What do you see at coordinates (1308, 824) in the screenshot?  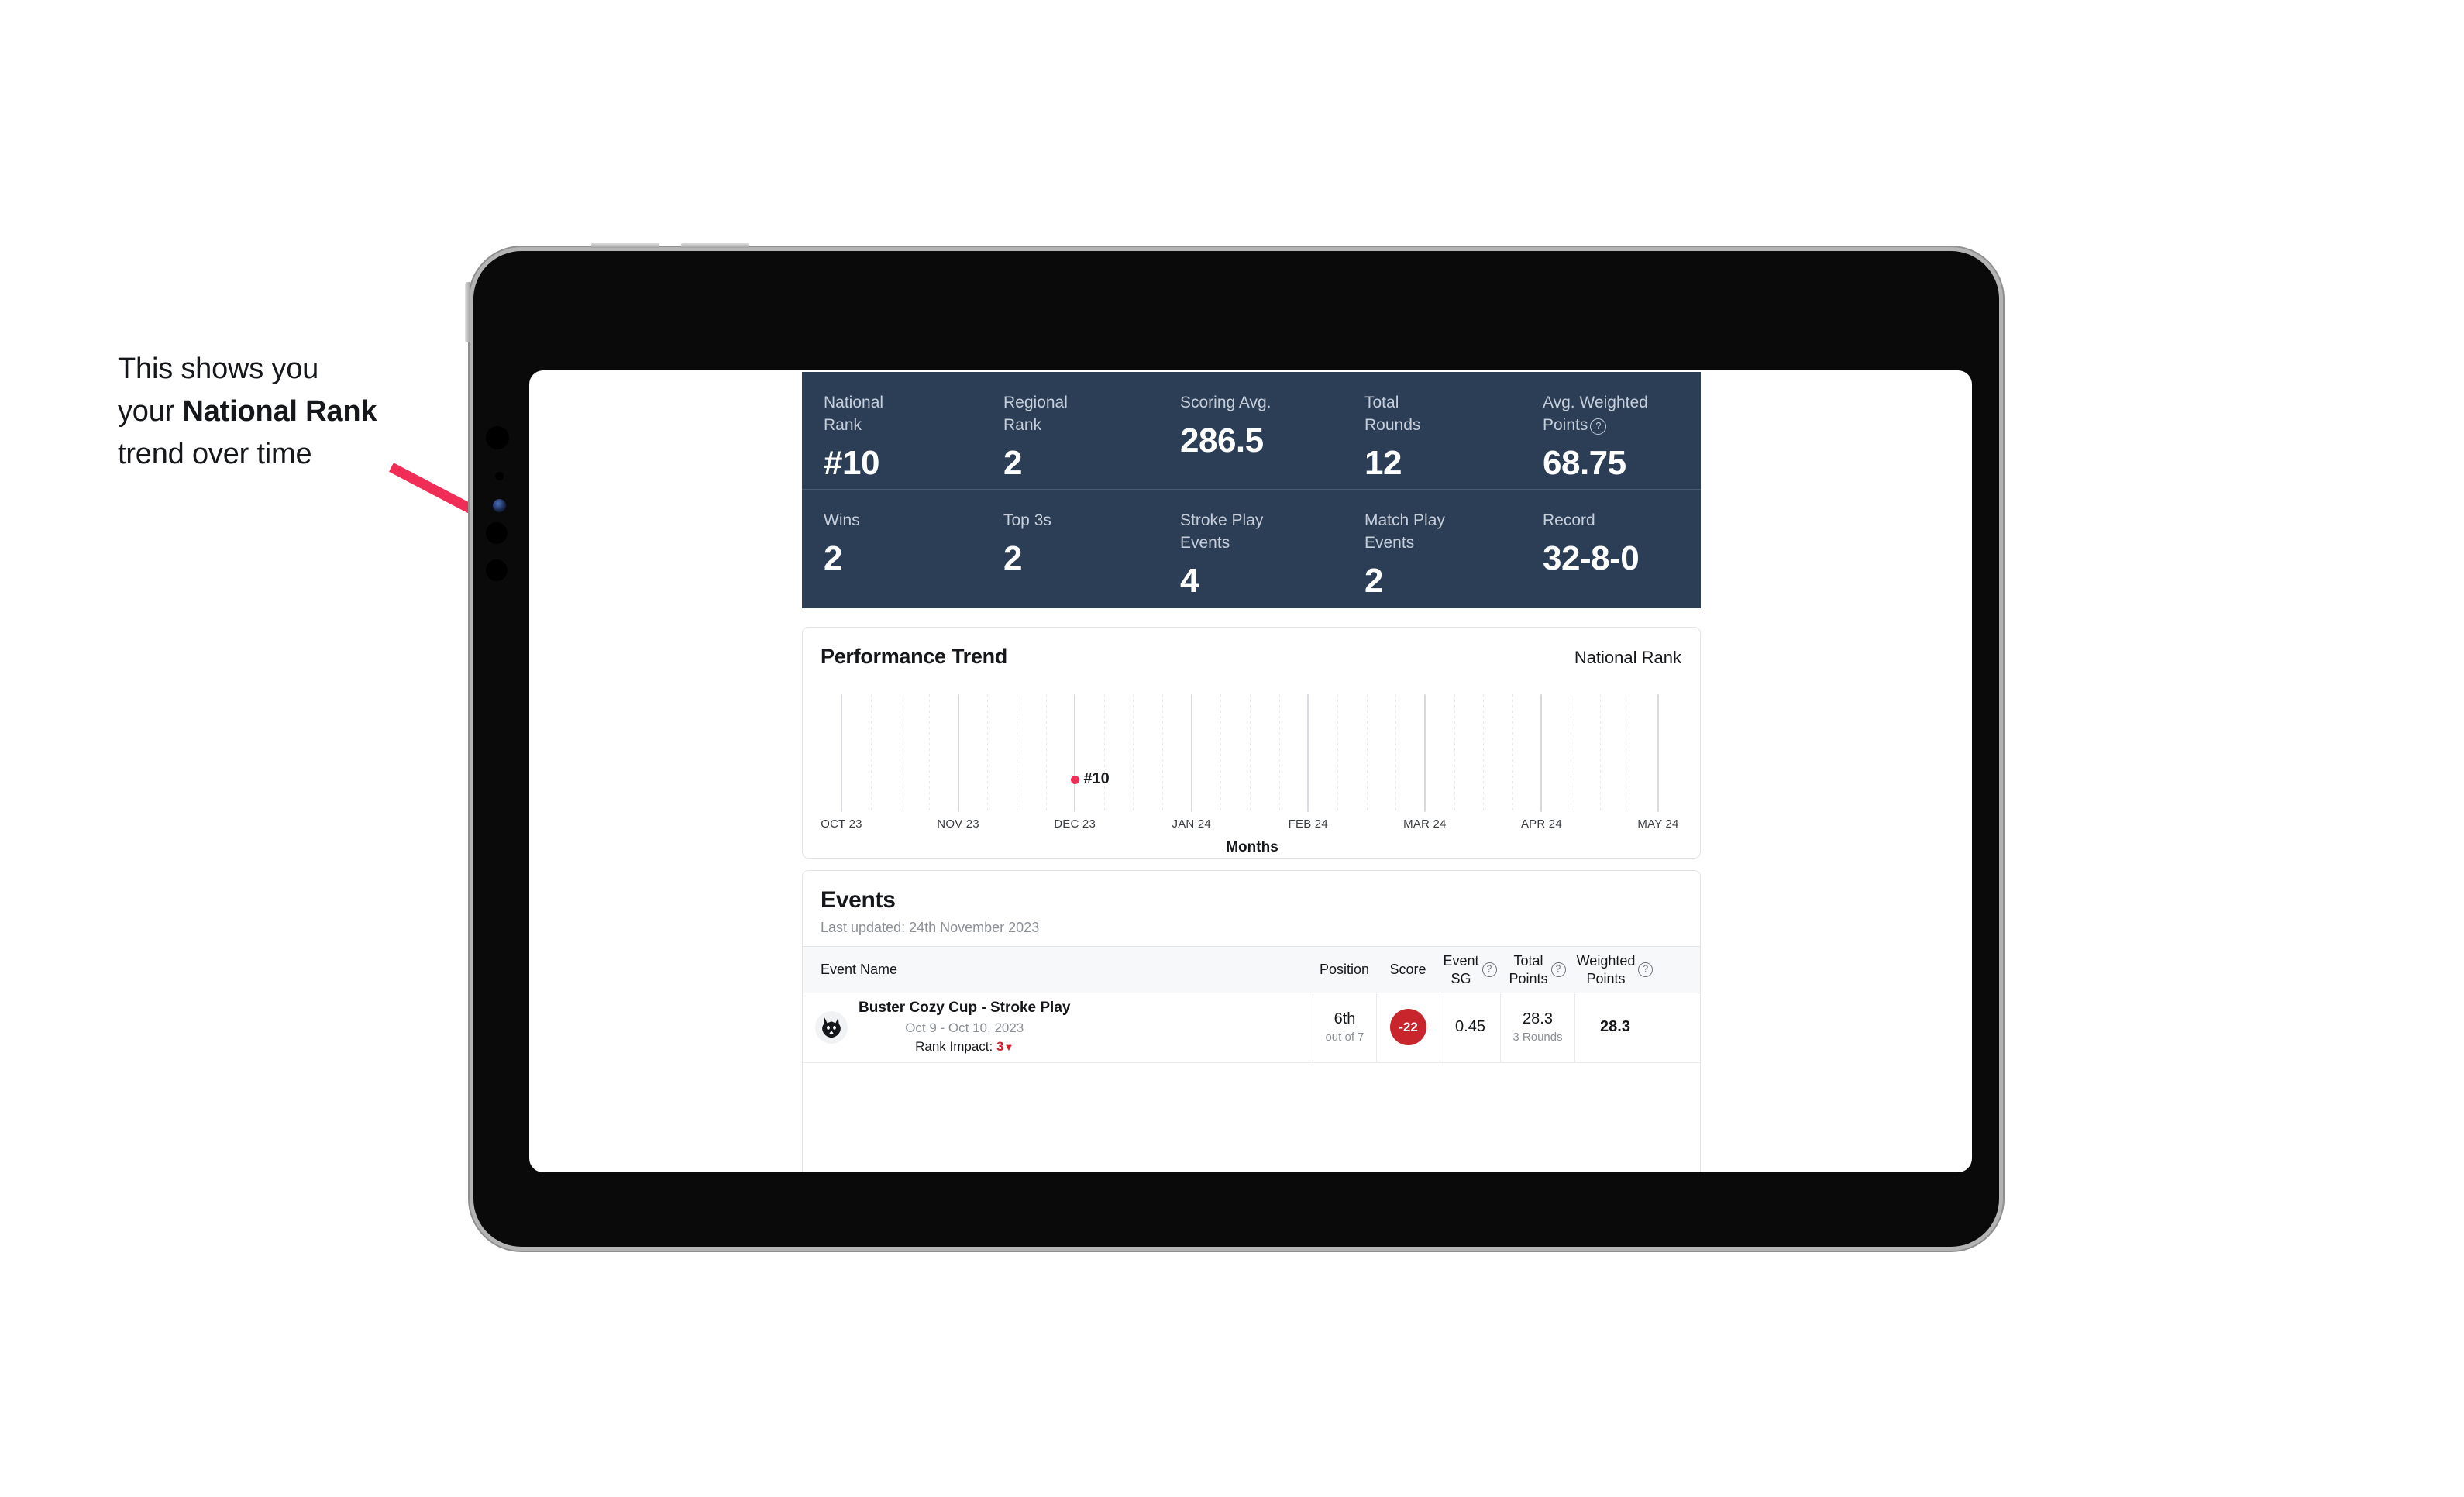 I see `chart-x-tick-label: FEB 24` at bounding box center [1308, 824].